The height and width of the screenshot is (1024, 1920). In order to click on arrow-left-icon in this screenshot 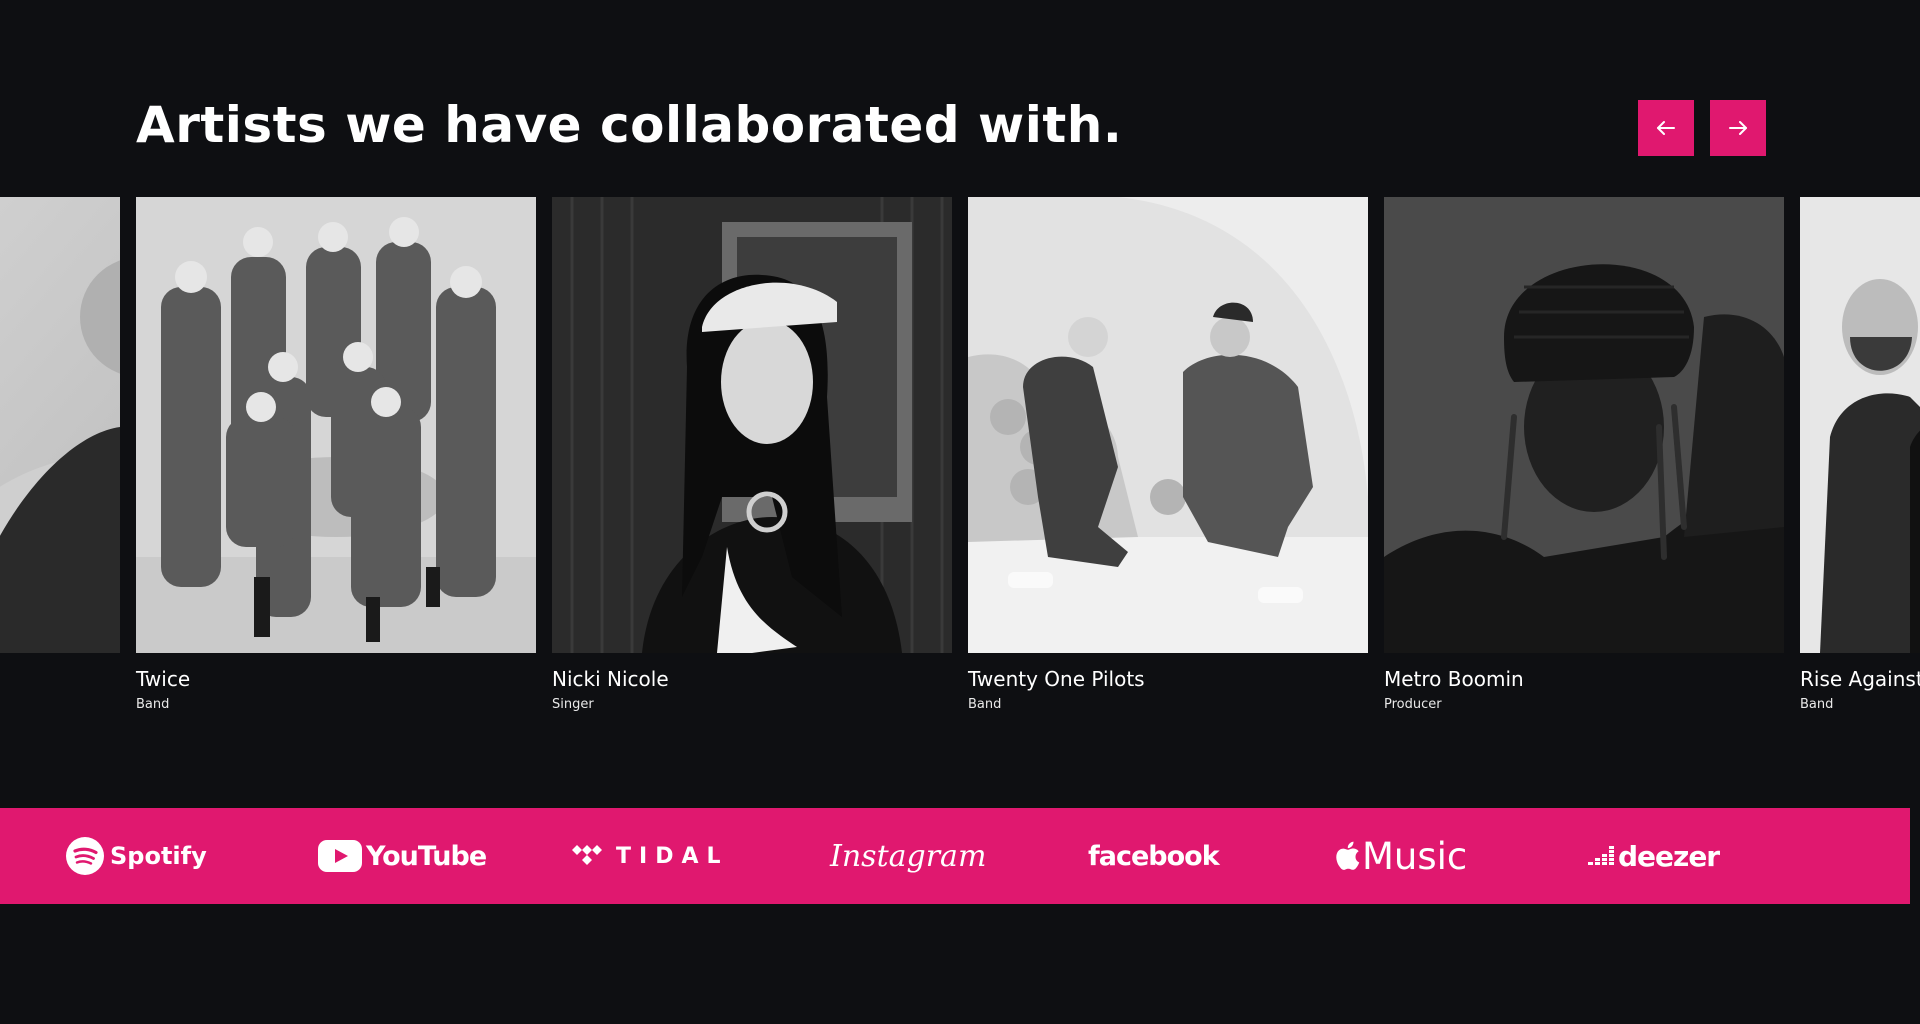, I will do `click(1666, 128)`.